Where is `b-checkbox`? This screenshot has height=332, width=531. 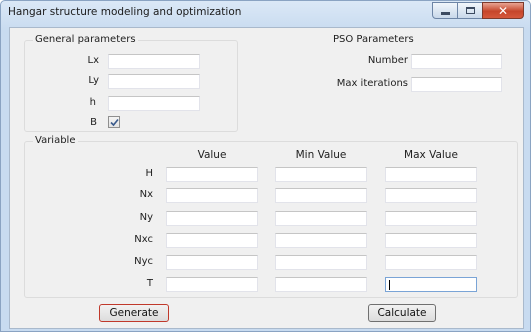
b-checkbox is located at coordinates (114, 122).